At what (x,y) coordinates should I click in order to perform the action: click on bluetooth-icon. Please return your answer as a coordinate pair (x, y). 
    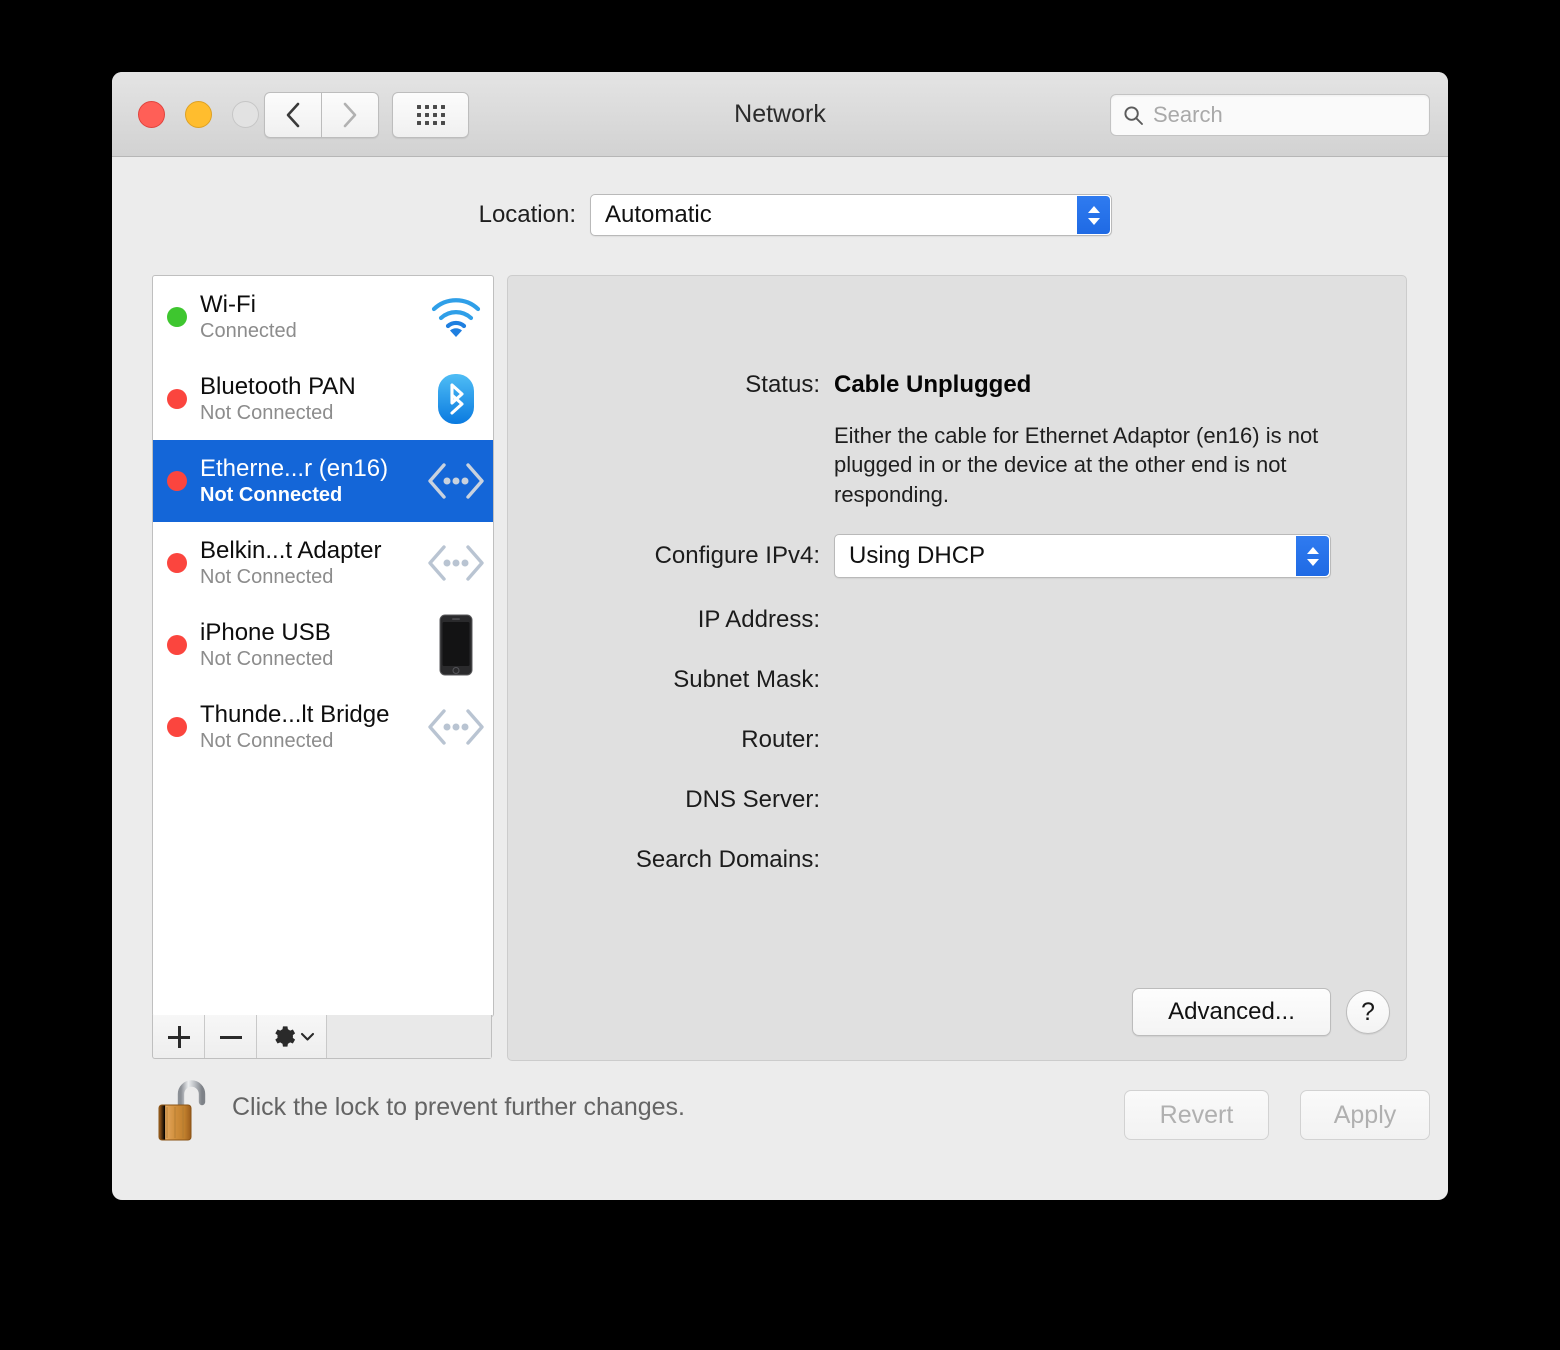
    Looking at the image, I should click on (456, 399).